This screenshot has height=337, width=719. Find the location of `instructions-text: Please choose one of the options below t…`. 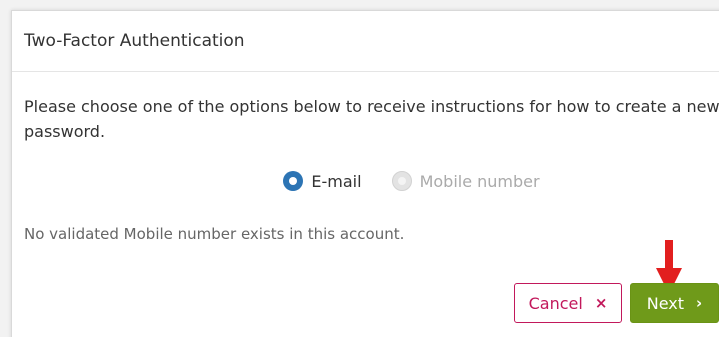

instructions-text: Please choose one of the options below t… is located at coordinates (371, 119).